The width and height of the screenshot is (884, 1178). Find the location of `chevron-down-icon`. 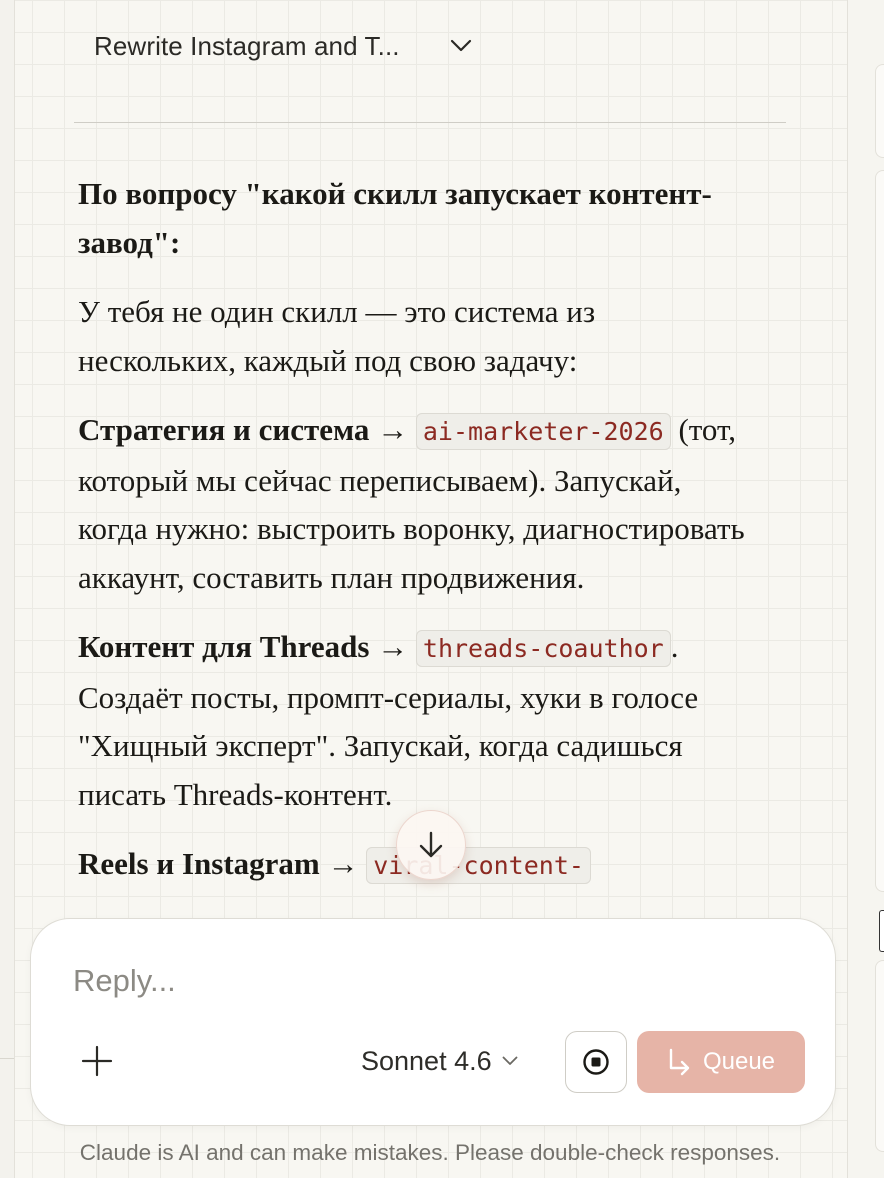

chevron-down-icon is located at coordinates (510, 1061).